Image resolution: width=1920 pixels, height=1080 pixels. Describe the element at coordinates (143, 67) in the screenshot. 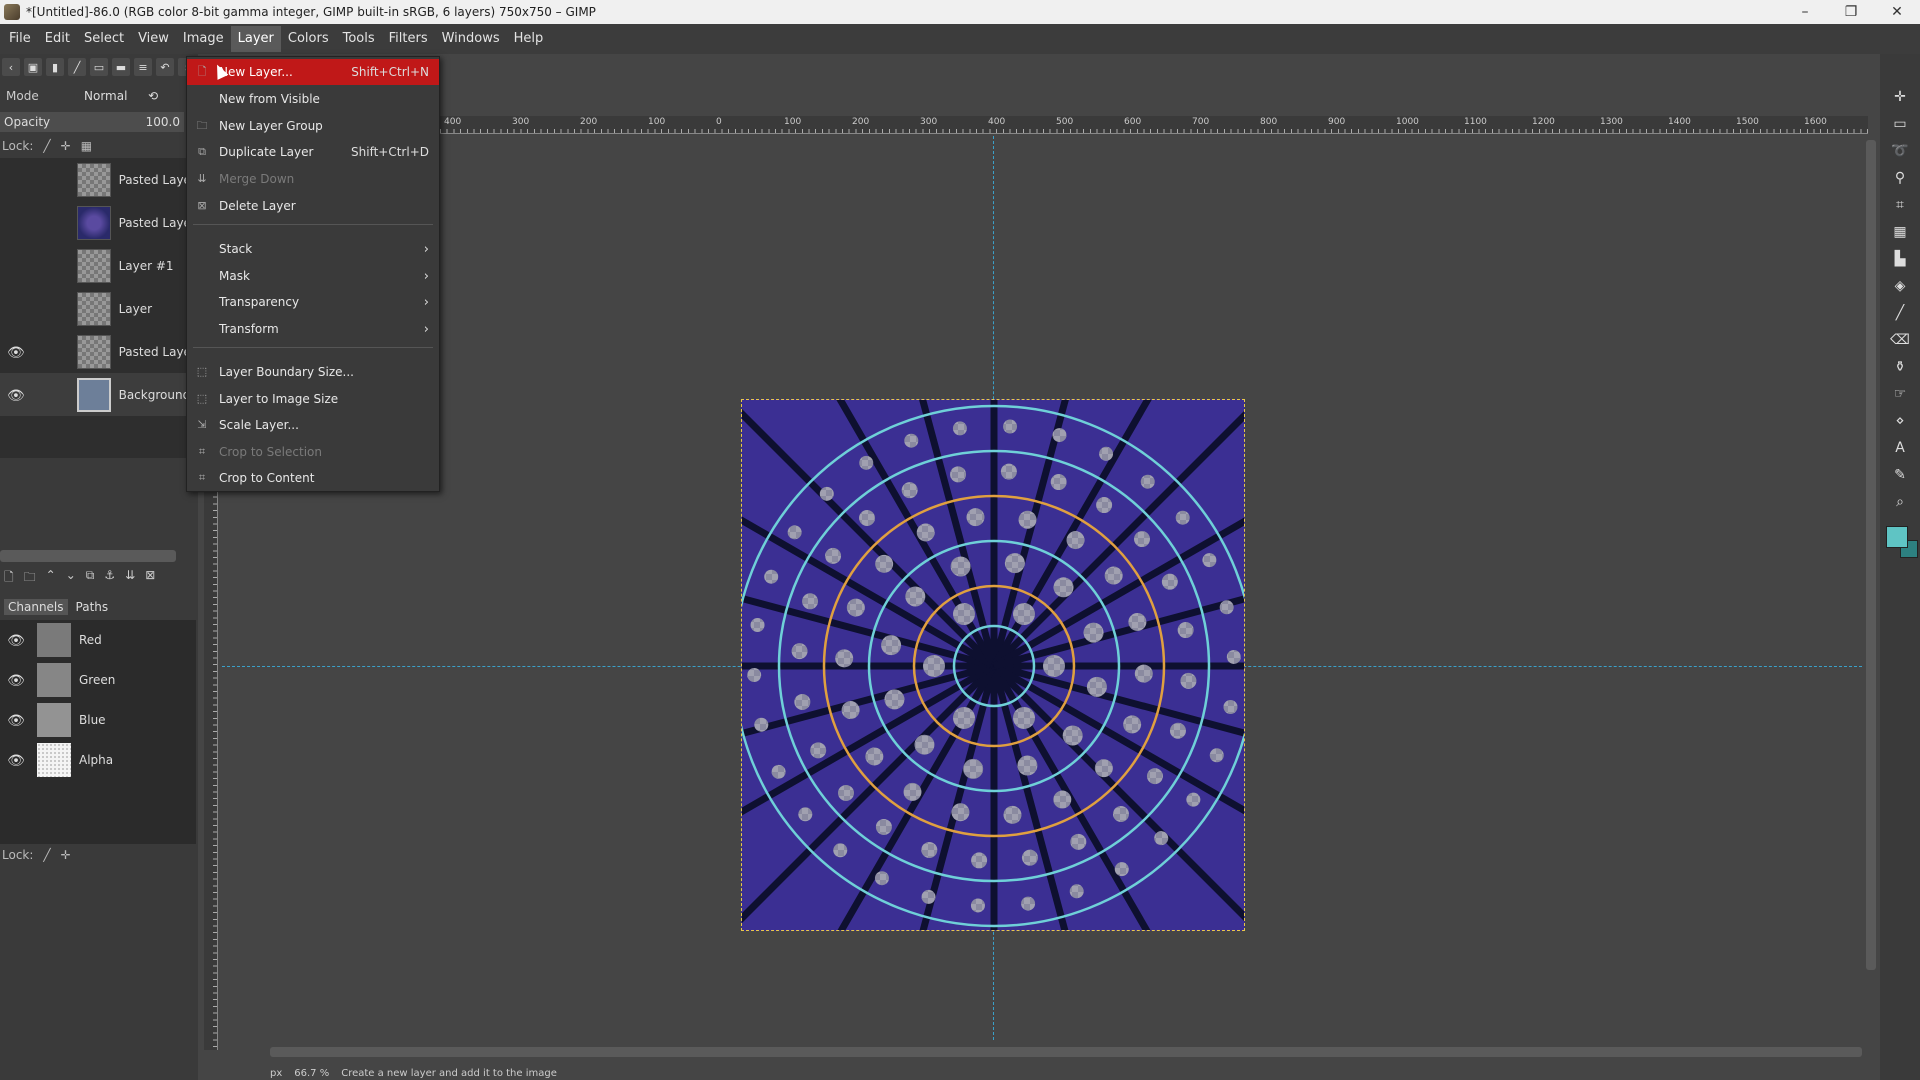

I see `layers-icon: ≡` at that location.